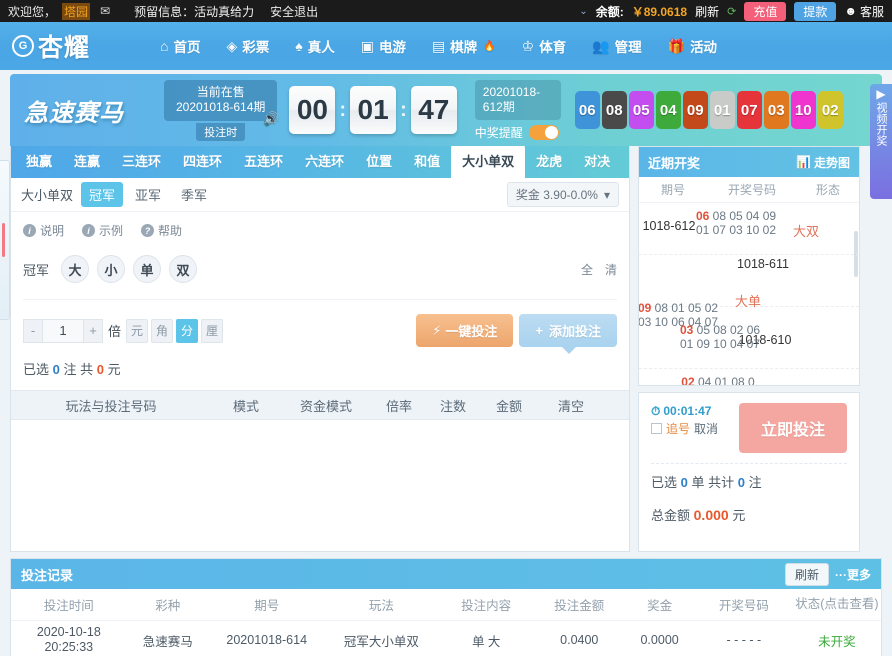 Image resolution: width=892 pixels, height=656 pixels. Describe the element at coordinates (324, 161) in the screenshot. I see `play-tab-6: 六连环` at that location.